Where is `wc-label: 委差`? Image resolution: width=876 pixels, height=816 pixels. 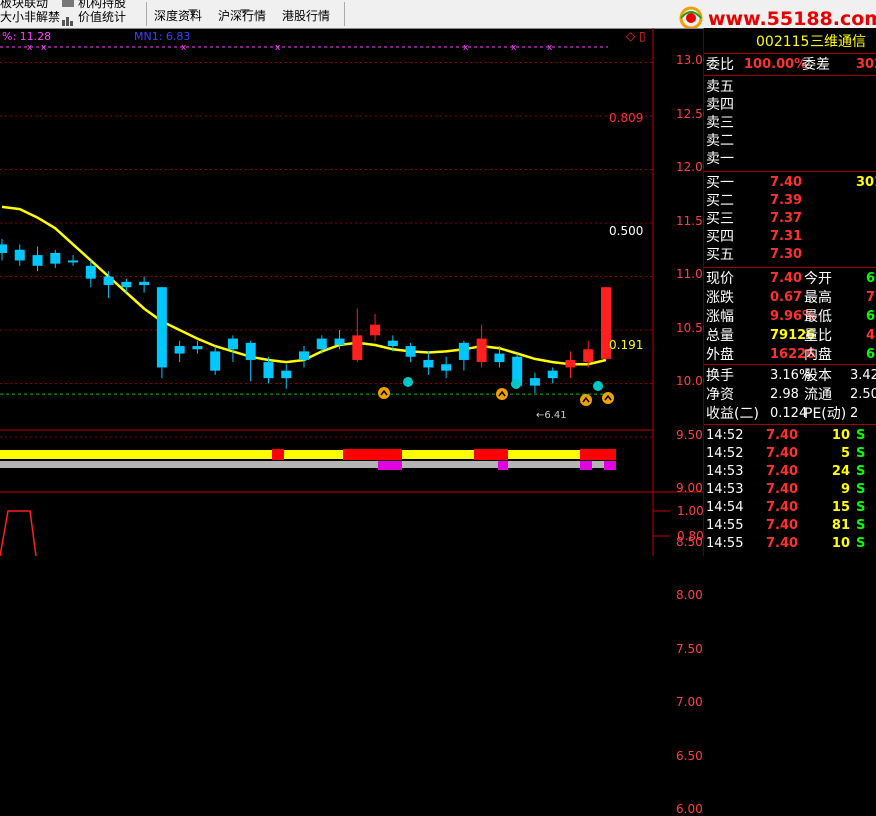
wc-label: 委差 is located at coordinates (816, 65).